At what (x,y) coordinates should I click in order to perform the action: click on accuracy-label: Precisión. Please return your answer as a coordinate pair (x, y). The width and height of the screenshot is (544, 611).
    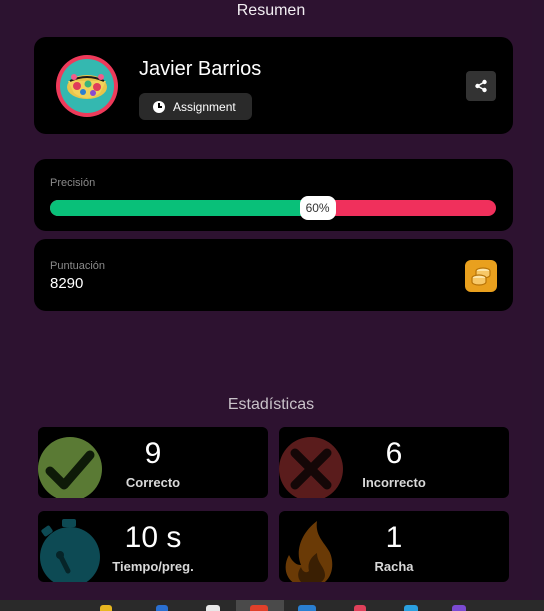
    Looking at the image, I should click on (73, 183).